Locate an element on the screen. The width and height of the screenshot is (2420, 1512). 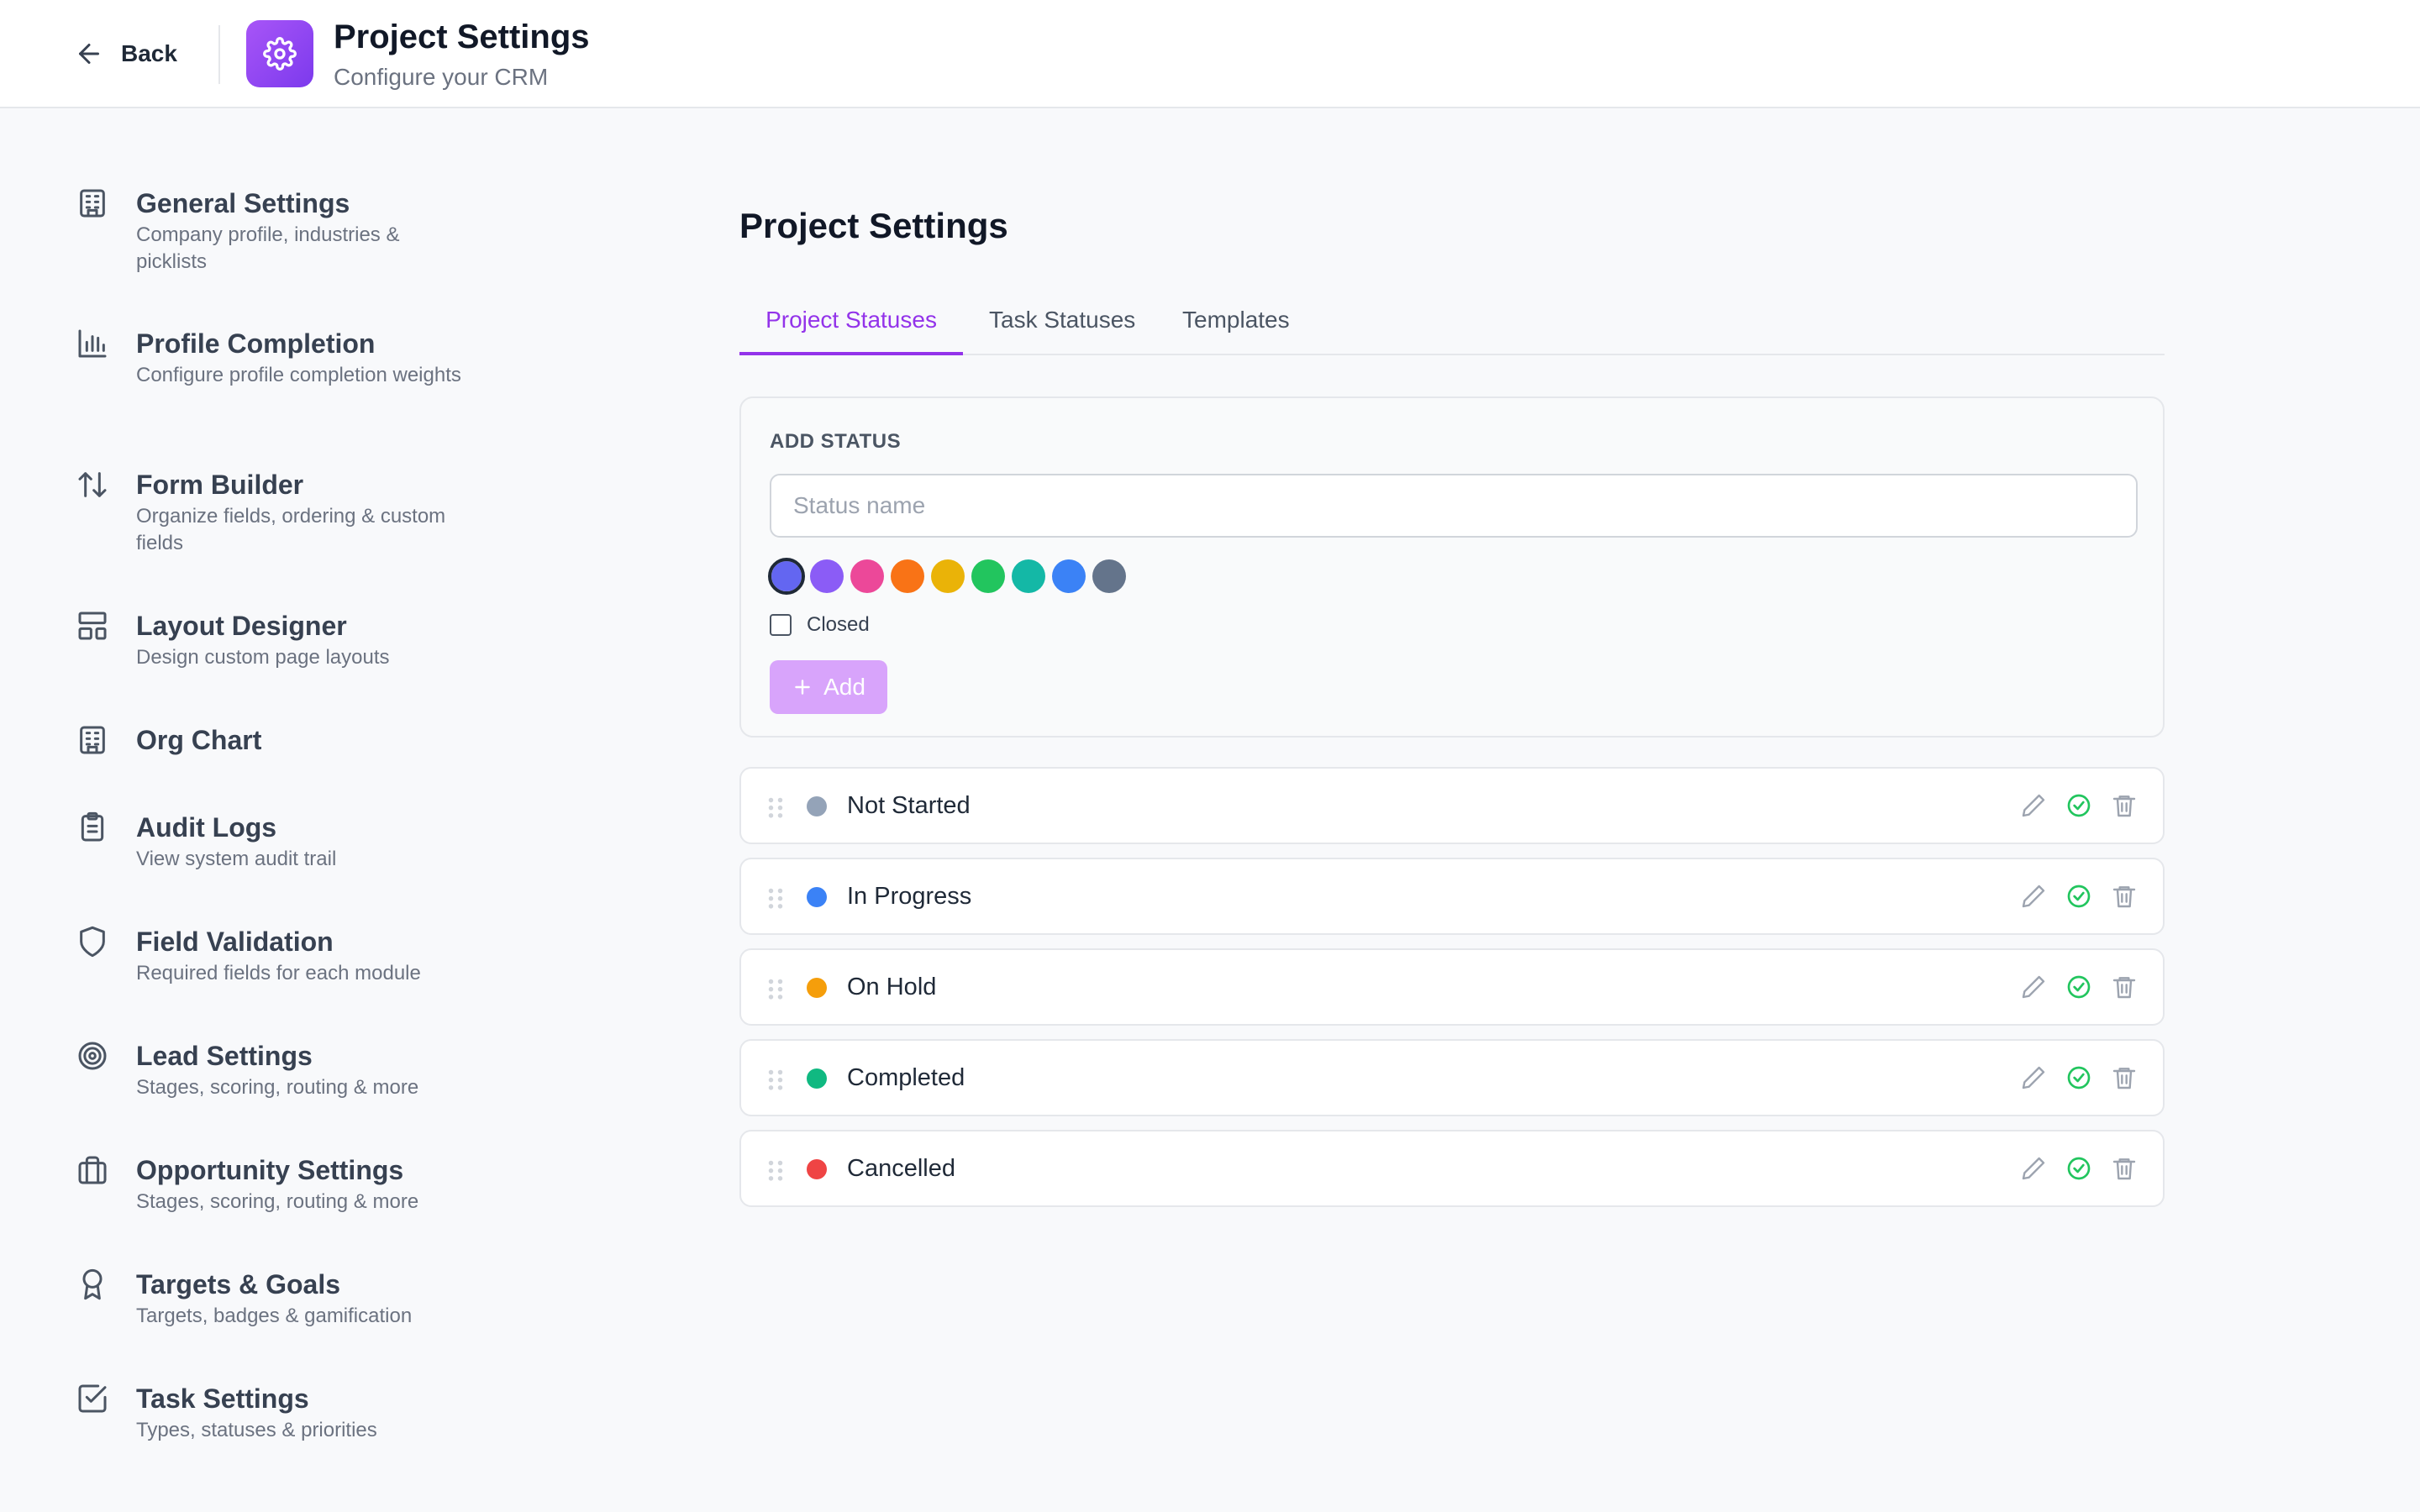
status-name: Not Started is located at coordinates (909, 805).